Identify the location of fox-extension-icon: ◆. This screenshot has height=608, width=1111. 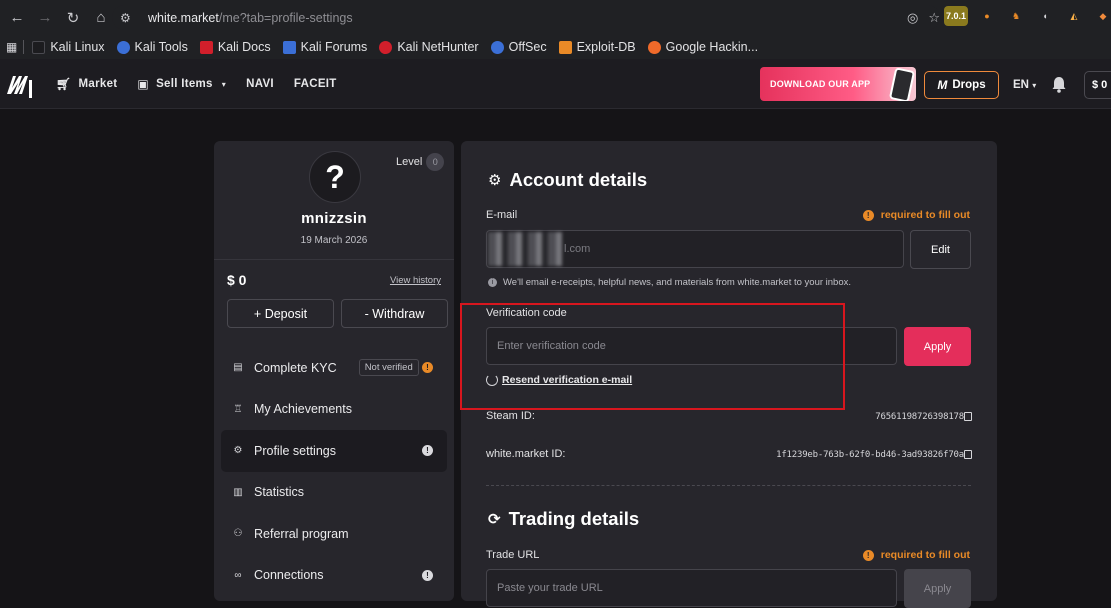
(1102, 16).